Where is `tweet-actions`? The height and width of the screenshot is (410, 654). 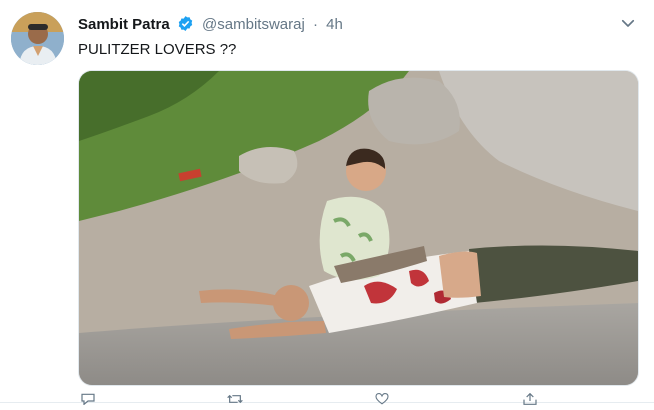
tweet-actions is located at coordinates (338, 399).